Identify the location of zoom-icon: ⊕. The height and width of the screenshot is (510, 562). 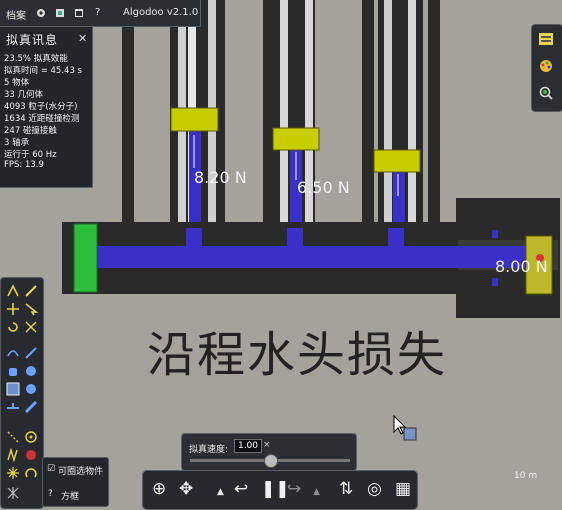
(159, 489).